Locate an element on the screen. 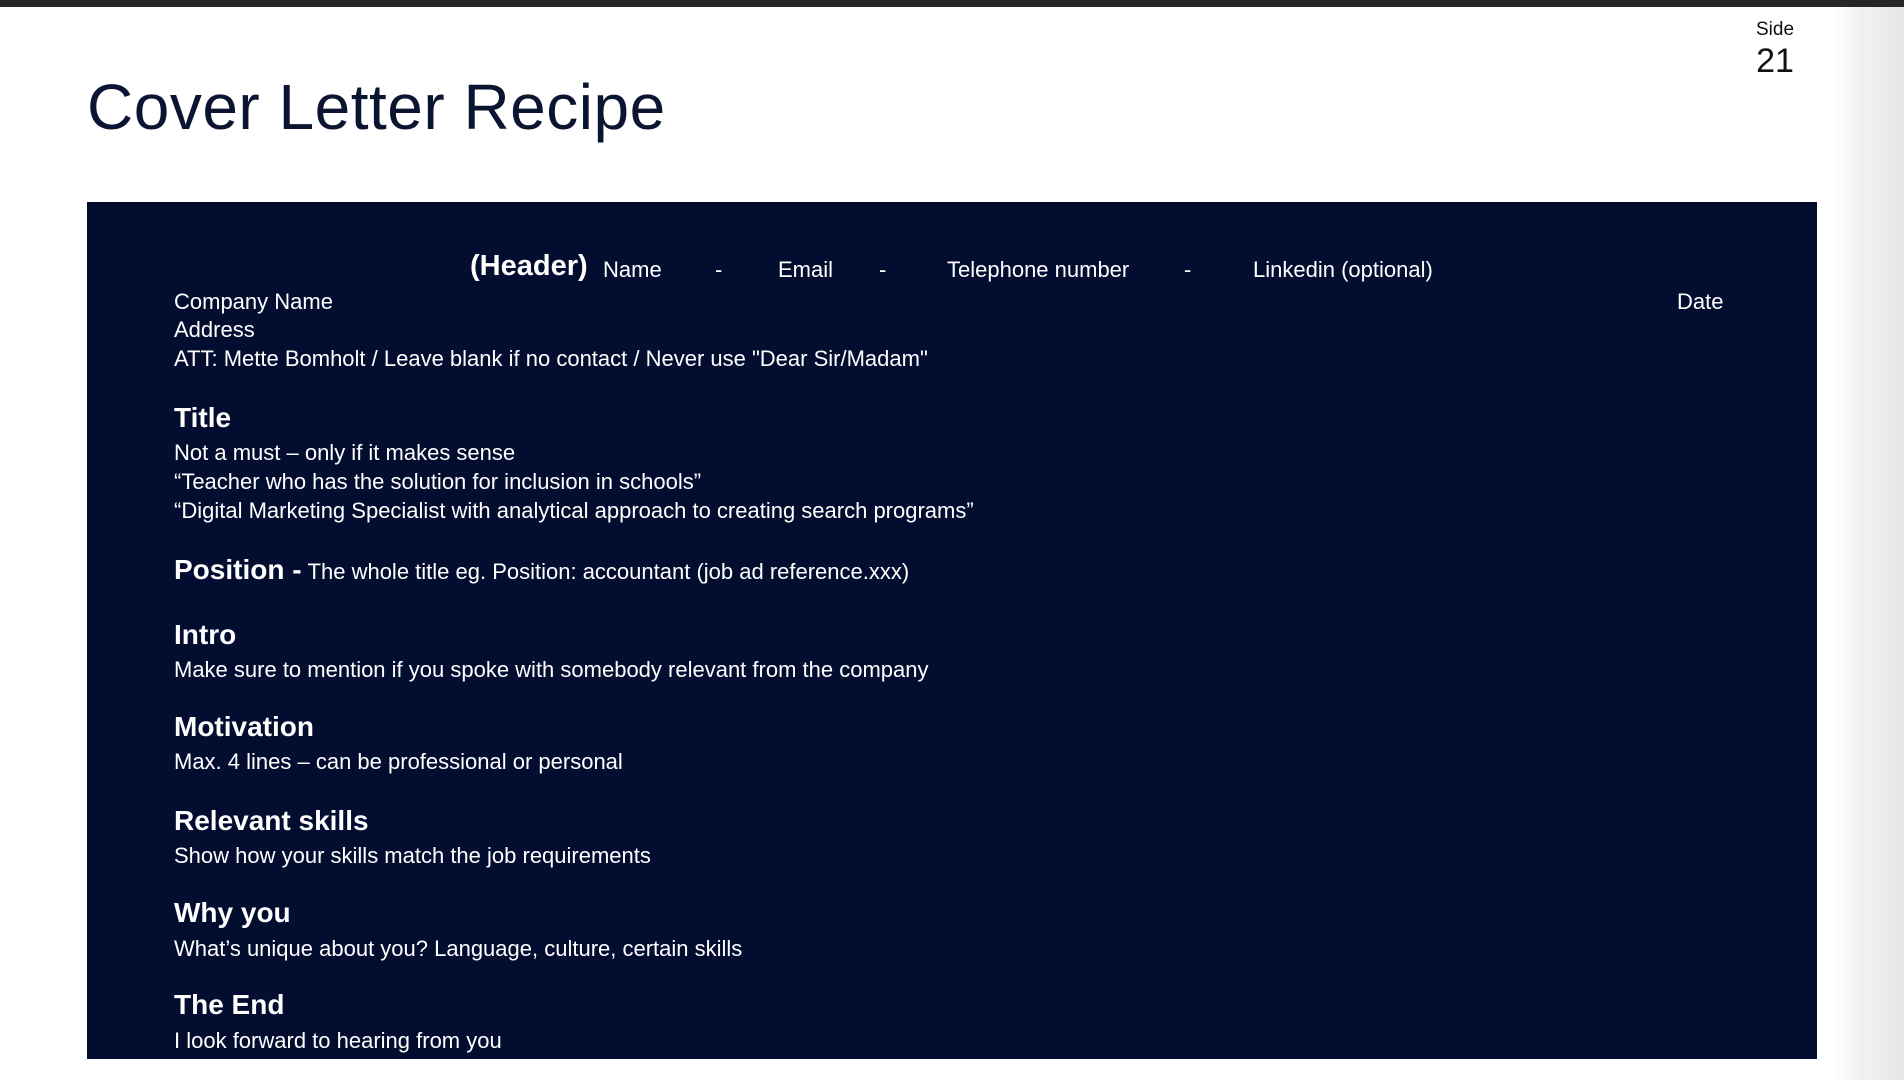 The height and width of the screenshot is (1080, 1904). section-why-heading: Why you is located at coordinates (232, 912).